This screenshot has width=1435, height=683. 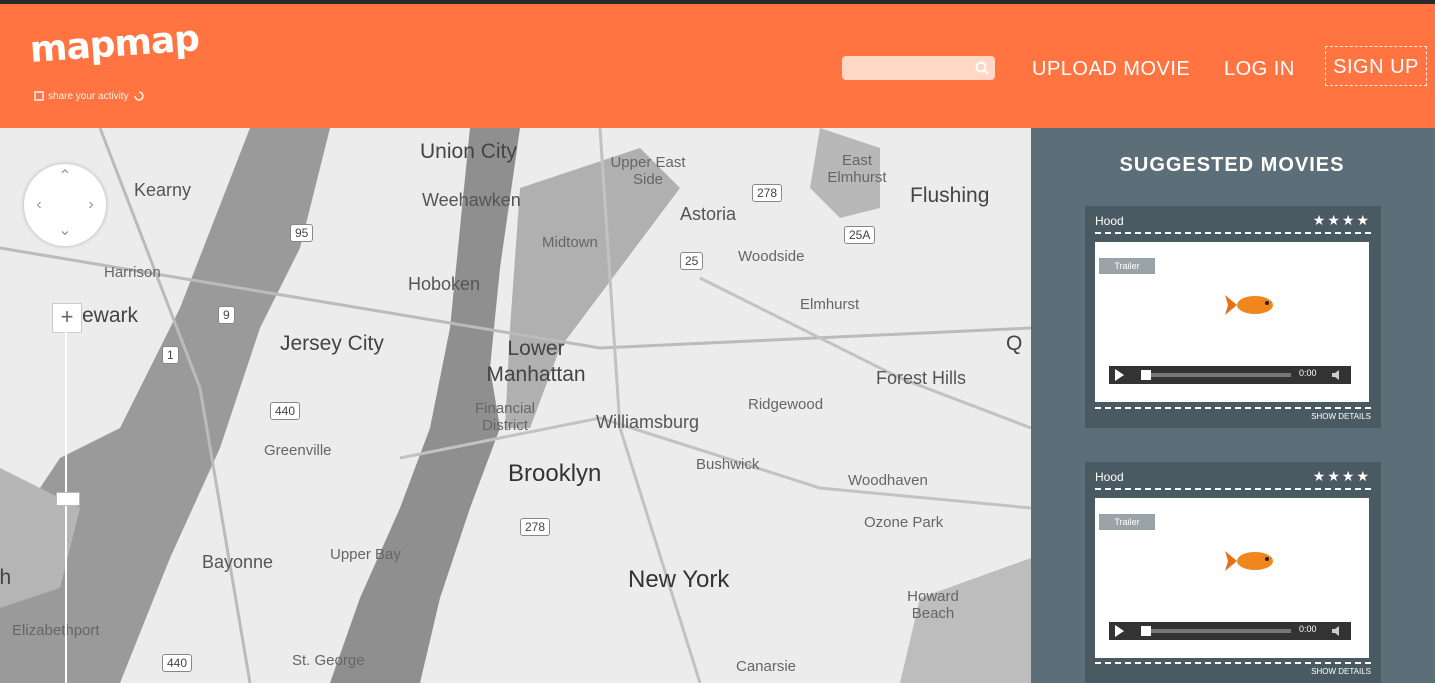 I want to click on zoom-in-button: +, so click(x=67, y=318).